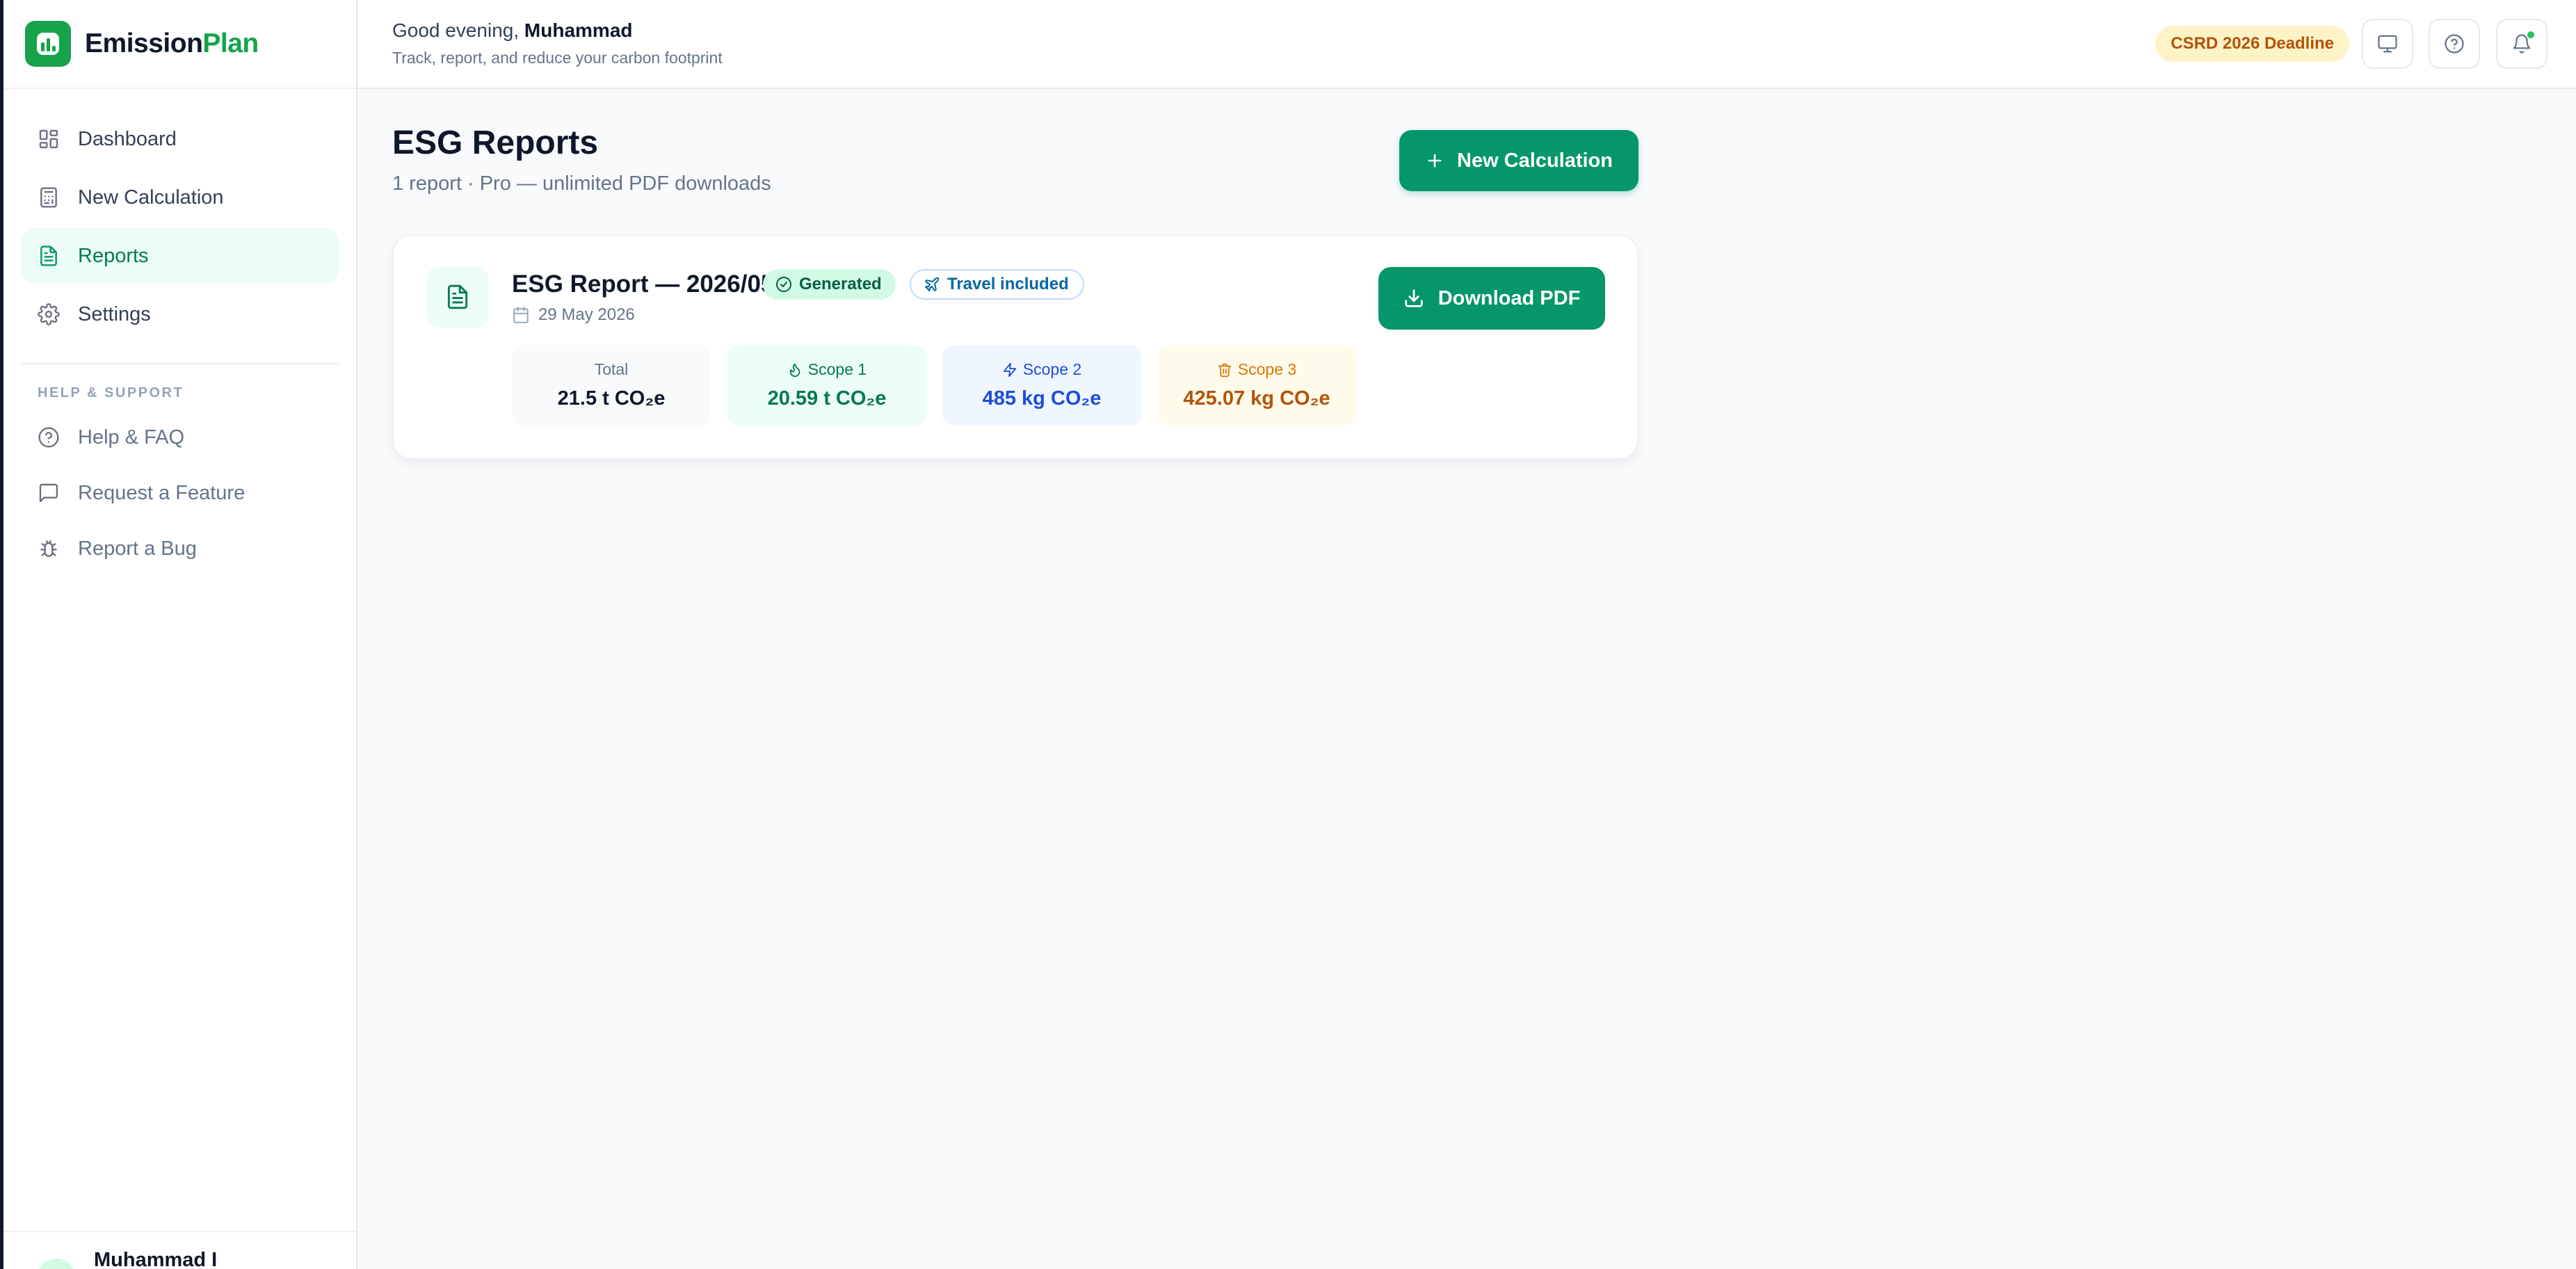  What do you see at coordinates (1013, 370) in the screenshot?
I see `lightning-icon` at bounding box center [1013, 370].